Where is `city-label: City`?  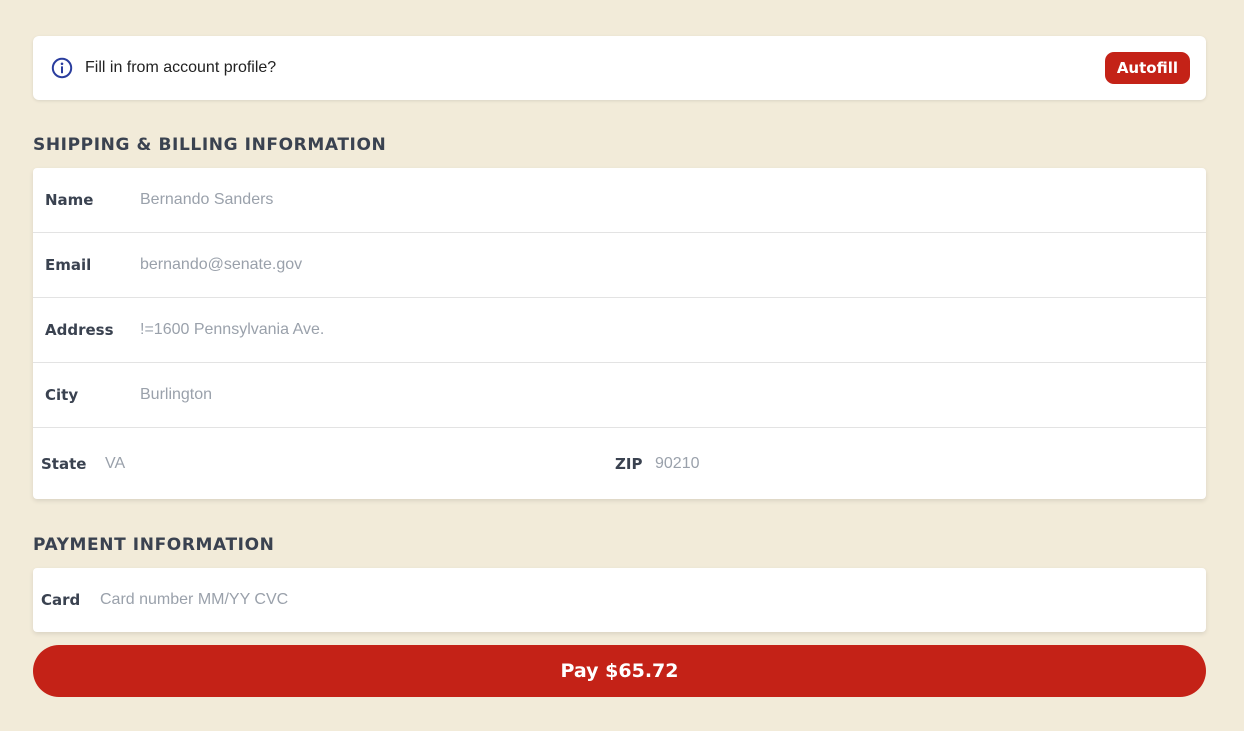 city-label: City is located at coordinates (62, 395).